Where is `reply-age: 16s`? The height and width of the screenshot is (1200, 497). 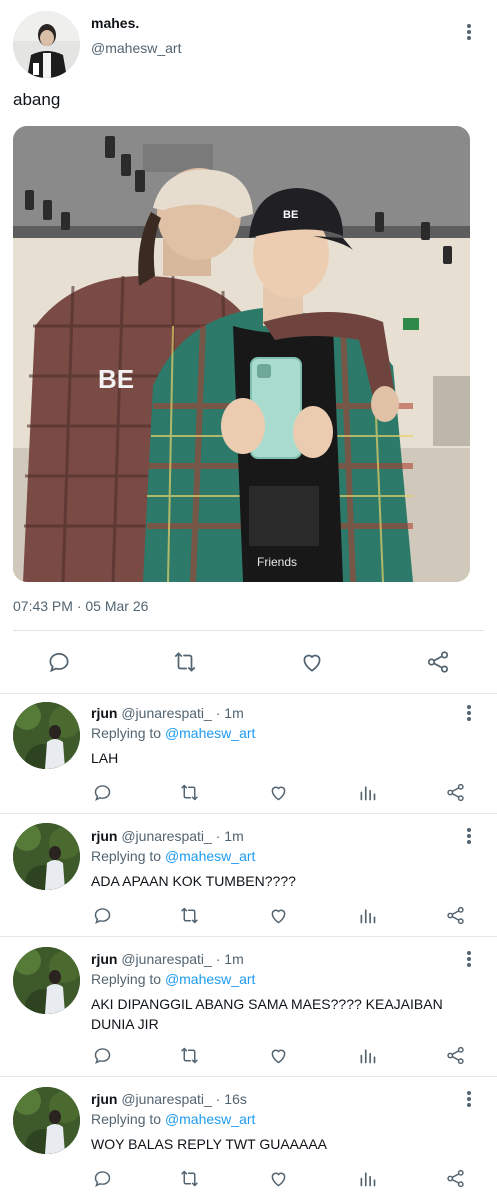 reply-age: 16s is located at coordinates (235, 1099).